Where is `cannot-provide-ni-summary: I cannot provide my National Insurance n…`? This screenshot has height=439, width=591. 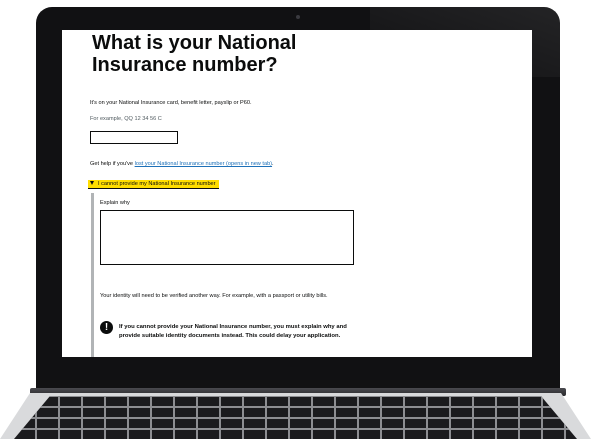
cannot-provide-ni-summary: I cannot provide my National Insurance n… is located at coordinates (153, 184).